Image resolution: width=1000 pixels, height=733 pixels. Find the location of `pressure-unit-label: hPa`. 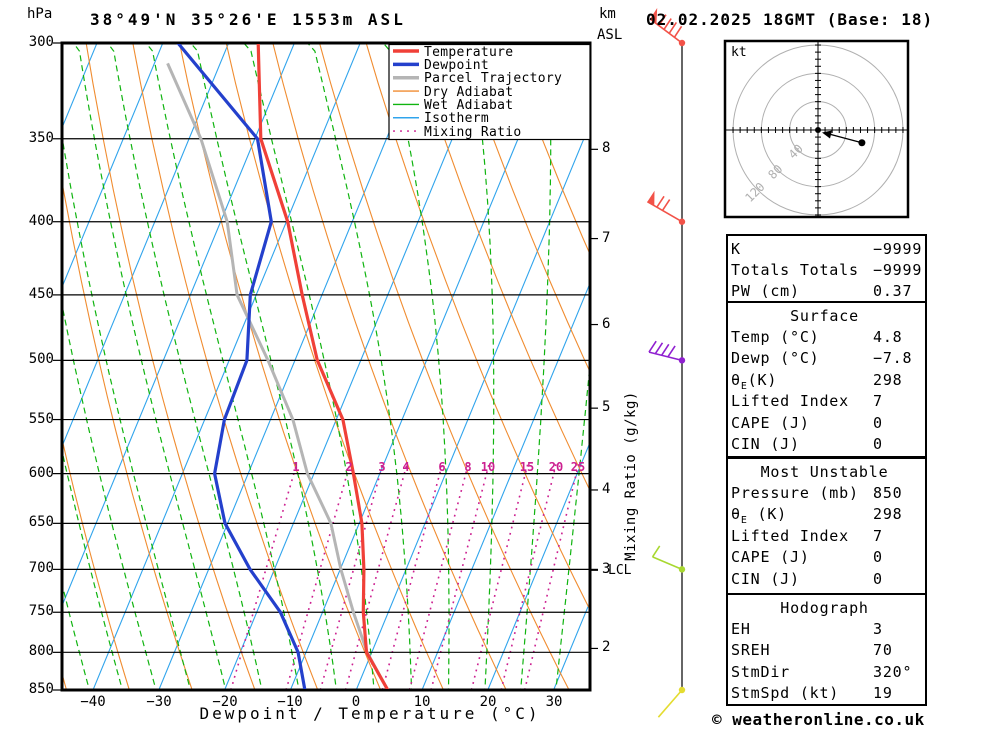

pressure-unit-label: hPa is located at coordinates (40, 14).